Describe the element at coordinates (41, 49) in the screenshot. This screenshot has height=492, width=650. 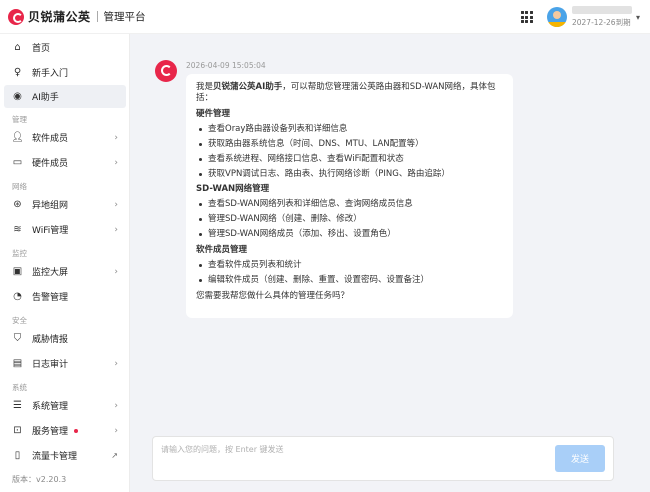
I see `sidebar-item-label: 首页` at that location.